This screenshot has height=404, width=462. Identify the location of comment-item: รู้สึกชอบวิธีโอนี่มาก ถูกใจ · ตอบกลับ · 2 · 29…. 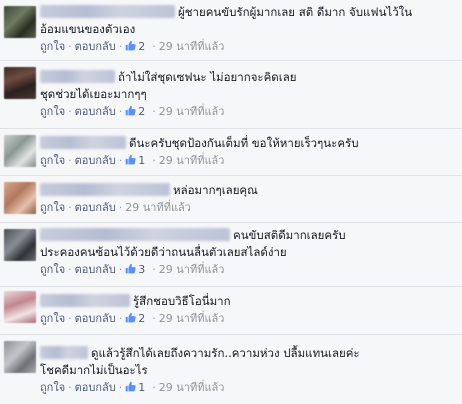
(231, 310).